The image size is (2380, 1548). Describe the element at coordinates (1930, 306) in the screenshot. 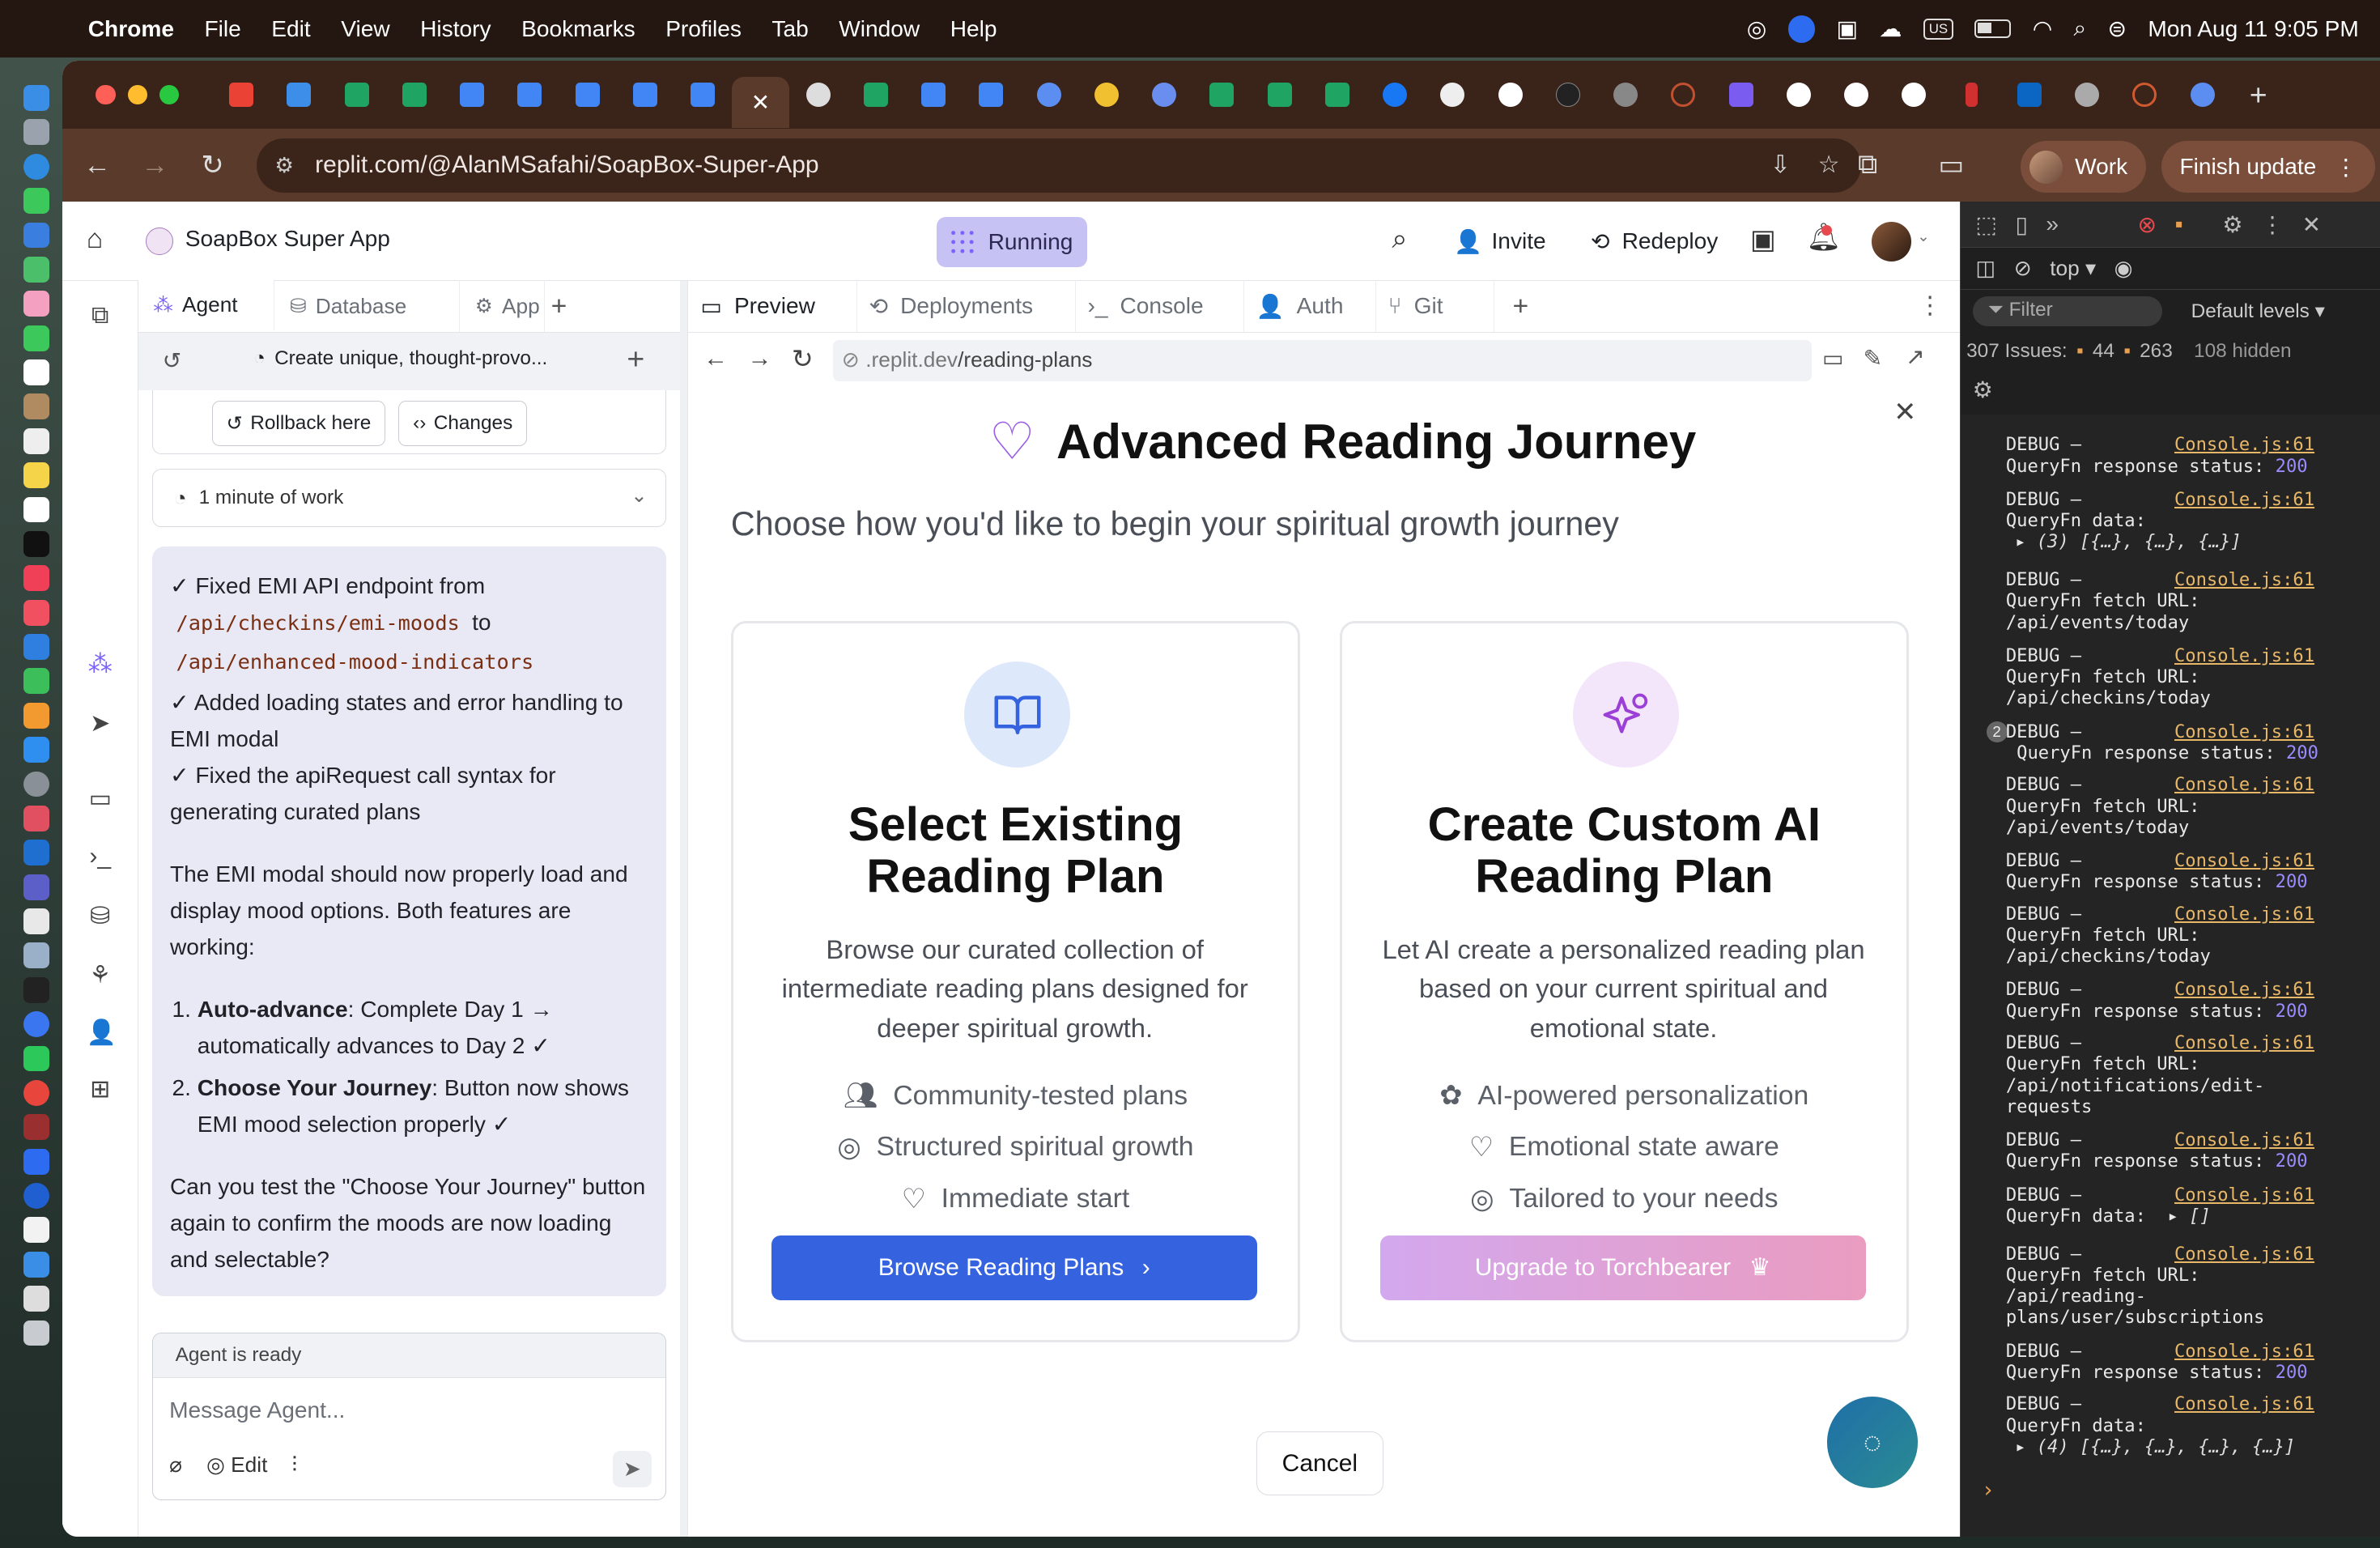

I see `more-vert-icon: ⋮` at that location.